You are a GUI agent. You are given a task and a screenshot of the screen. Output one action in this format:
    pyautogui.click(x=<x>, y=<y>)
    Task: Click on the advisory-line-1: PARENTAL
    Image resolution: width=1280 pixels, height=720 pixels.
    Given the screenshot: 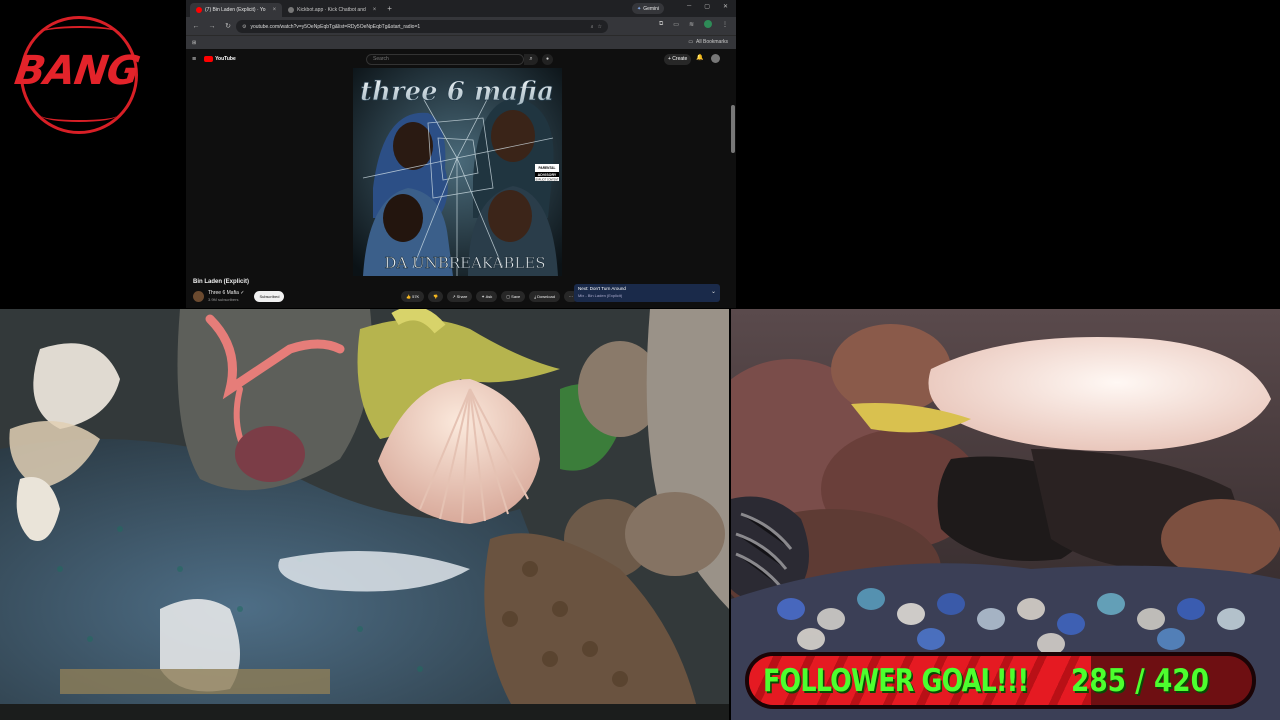 What is the action you would take?
    pyautogui.click(x=547, y=168)
    